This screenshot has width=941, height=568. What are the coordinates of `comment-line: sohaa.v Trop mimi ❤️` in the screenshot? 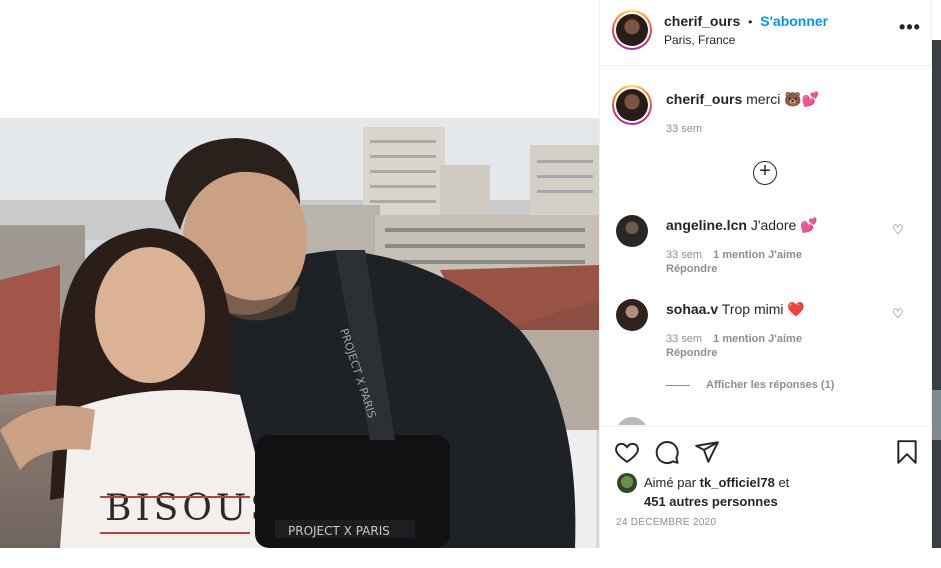 It's located at (735, 309).